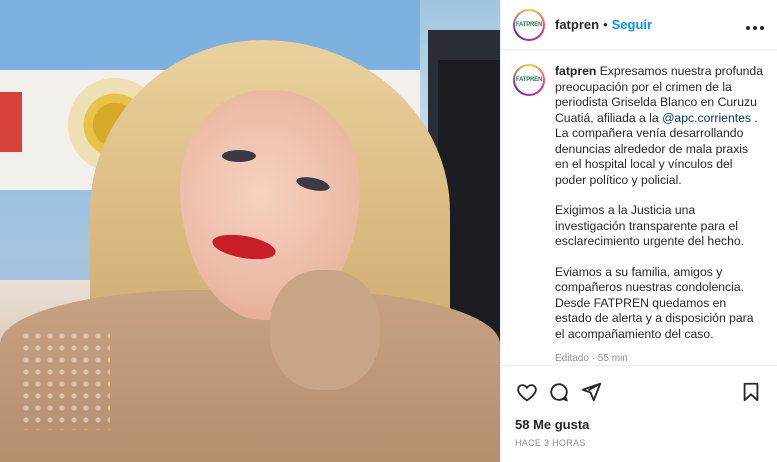  I want to click on send-icon, so click(591, 392).